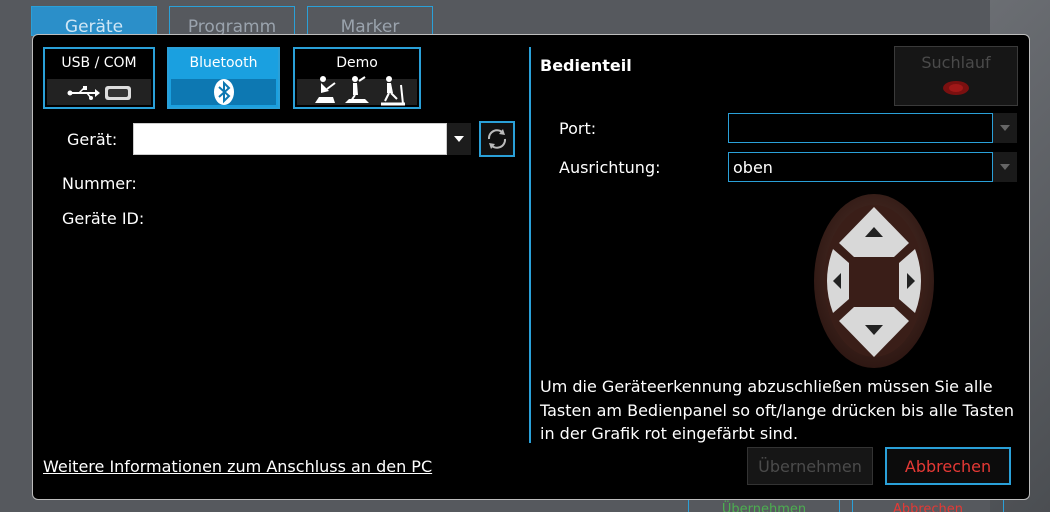 Image resolution: width=1050 pixels, height=512 pixels. Describe the element at coordinates (956, 88) in the screenshot. I see `search-indicator-icon` at that location.